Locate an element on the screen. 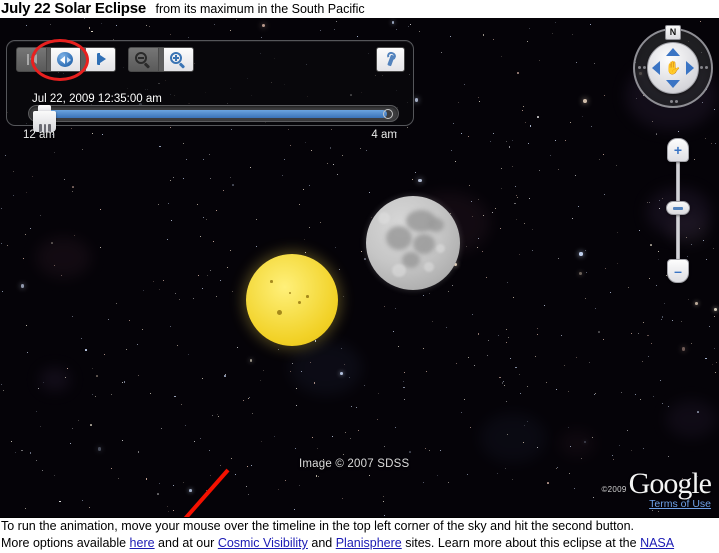  wrench-icon is located at coordinates (391, 58).